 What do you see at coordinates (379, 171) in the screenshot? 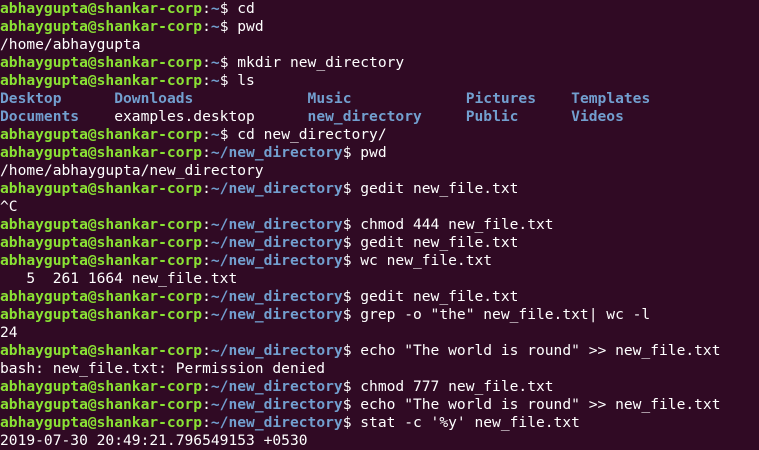
I see `output-line: /home/abhaygupta/new_directory` at bounding box center [379, 171].